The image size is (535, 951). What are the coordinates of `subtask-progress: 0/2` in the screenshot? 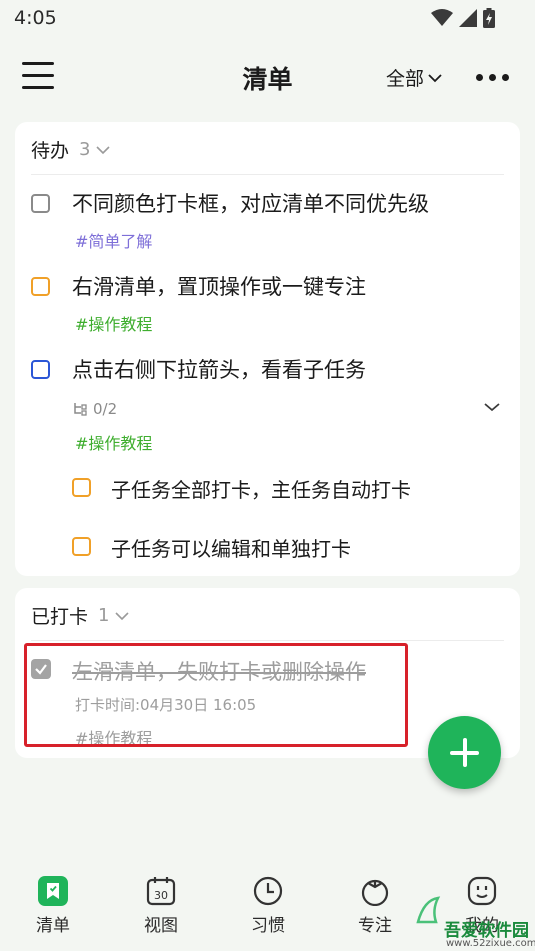 It's located at (95, 409).